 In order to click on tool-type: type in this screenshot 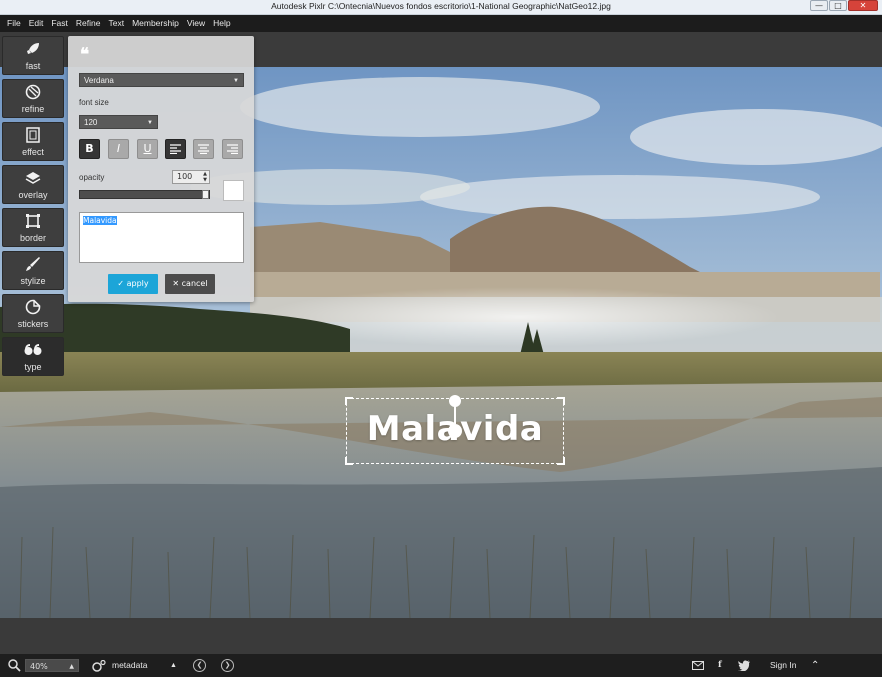, I will do `click(33, 356)`.